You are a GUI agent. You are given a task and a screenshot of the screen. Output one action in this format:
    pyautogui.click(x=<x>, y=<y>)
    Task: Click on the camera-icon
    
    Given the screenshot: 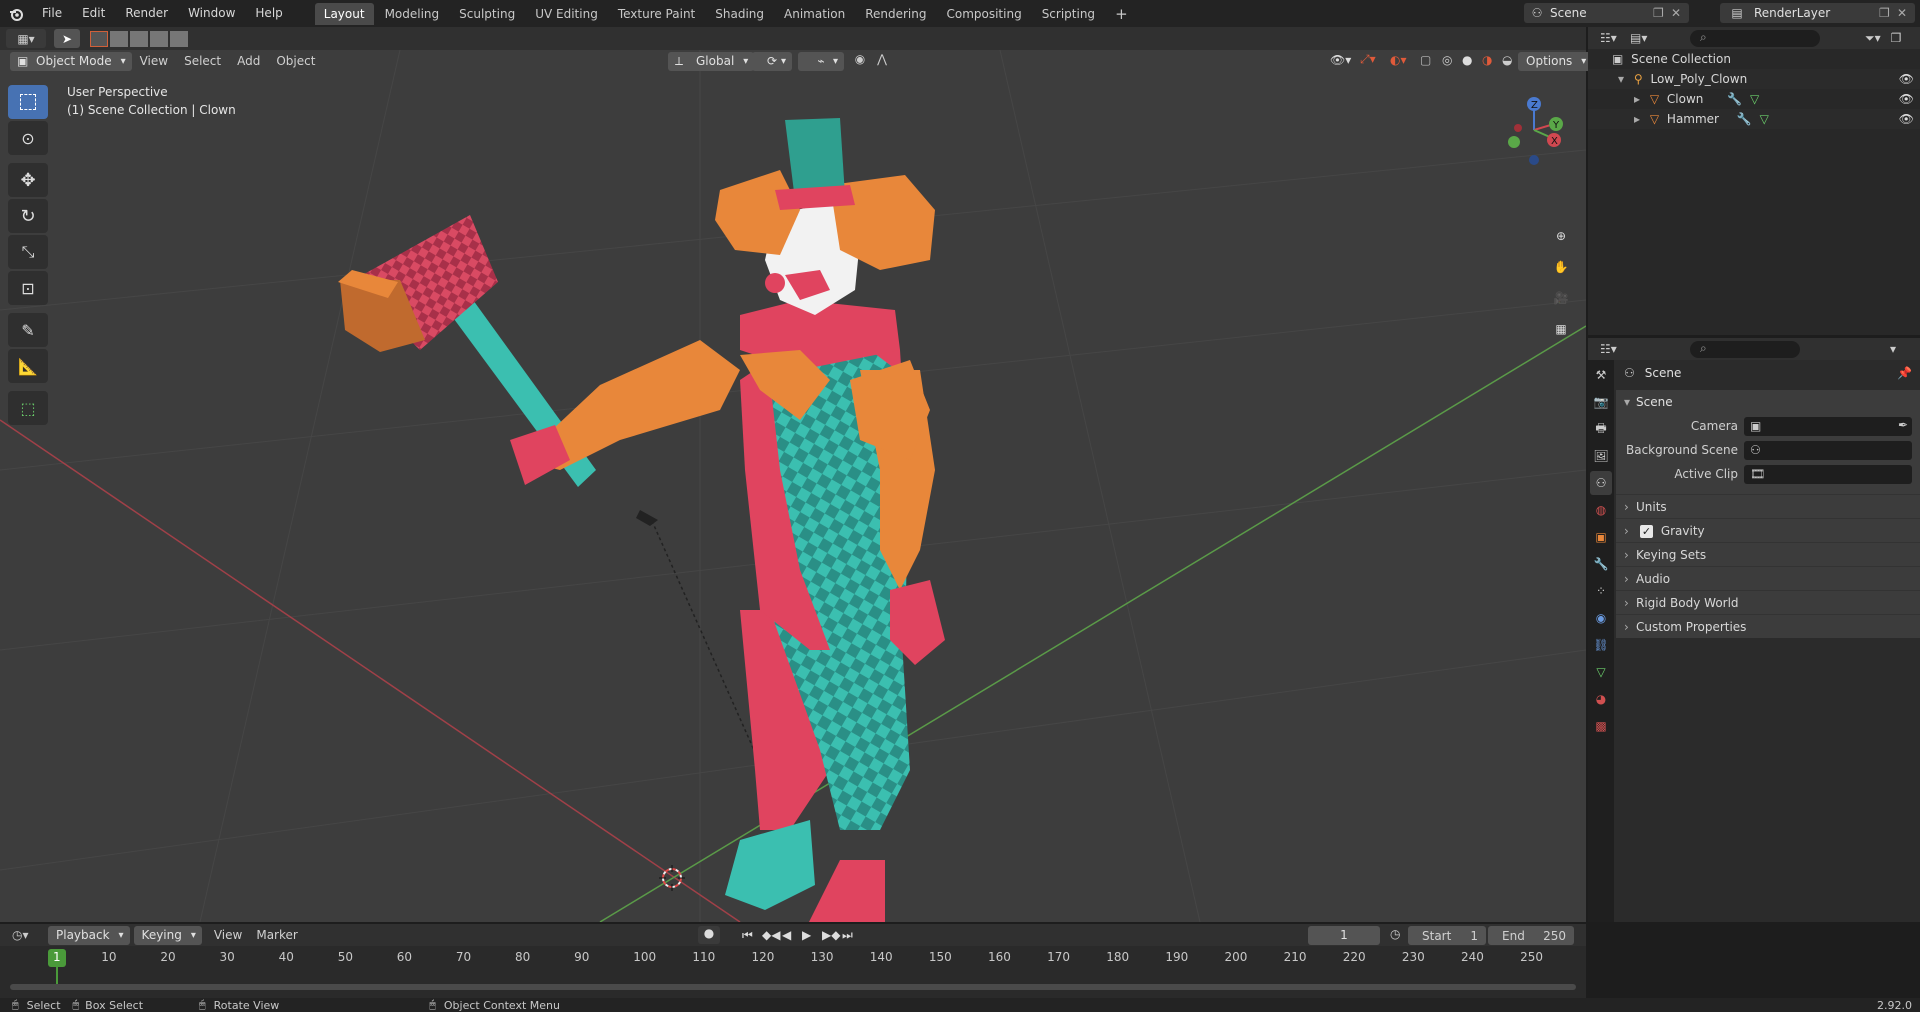 What is the action you would take?
    pyautogui.click(x=647, y=518)
    